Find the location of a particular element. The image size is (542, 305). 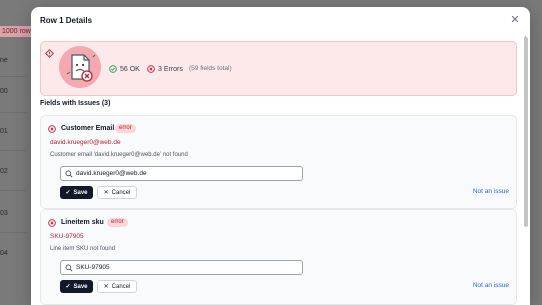

search-input: SKU-97905 is located at coordinates (181, 267).